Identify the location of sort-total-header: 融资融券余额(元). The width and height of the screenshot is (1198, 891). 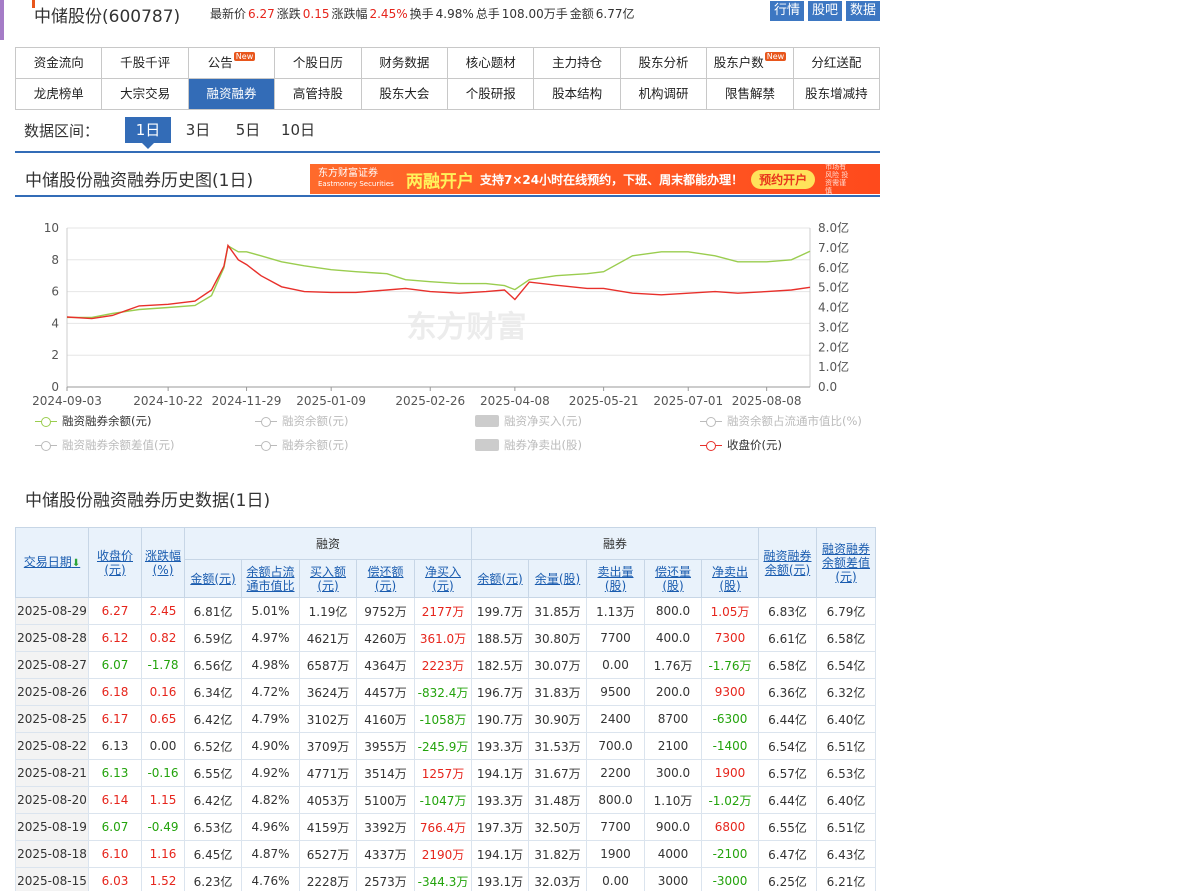
(787, 562).